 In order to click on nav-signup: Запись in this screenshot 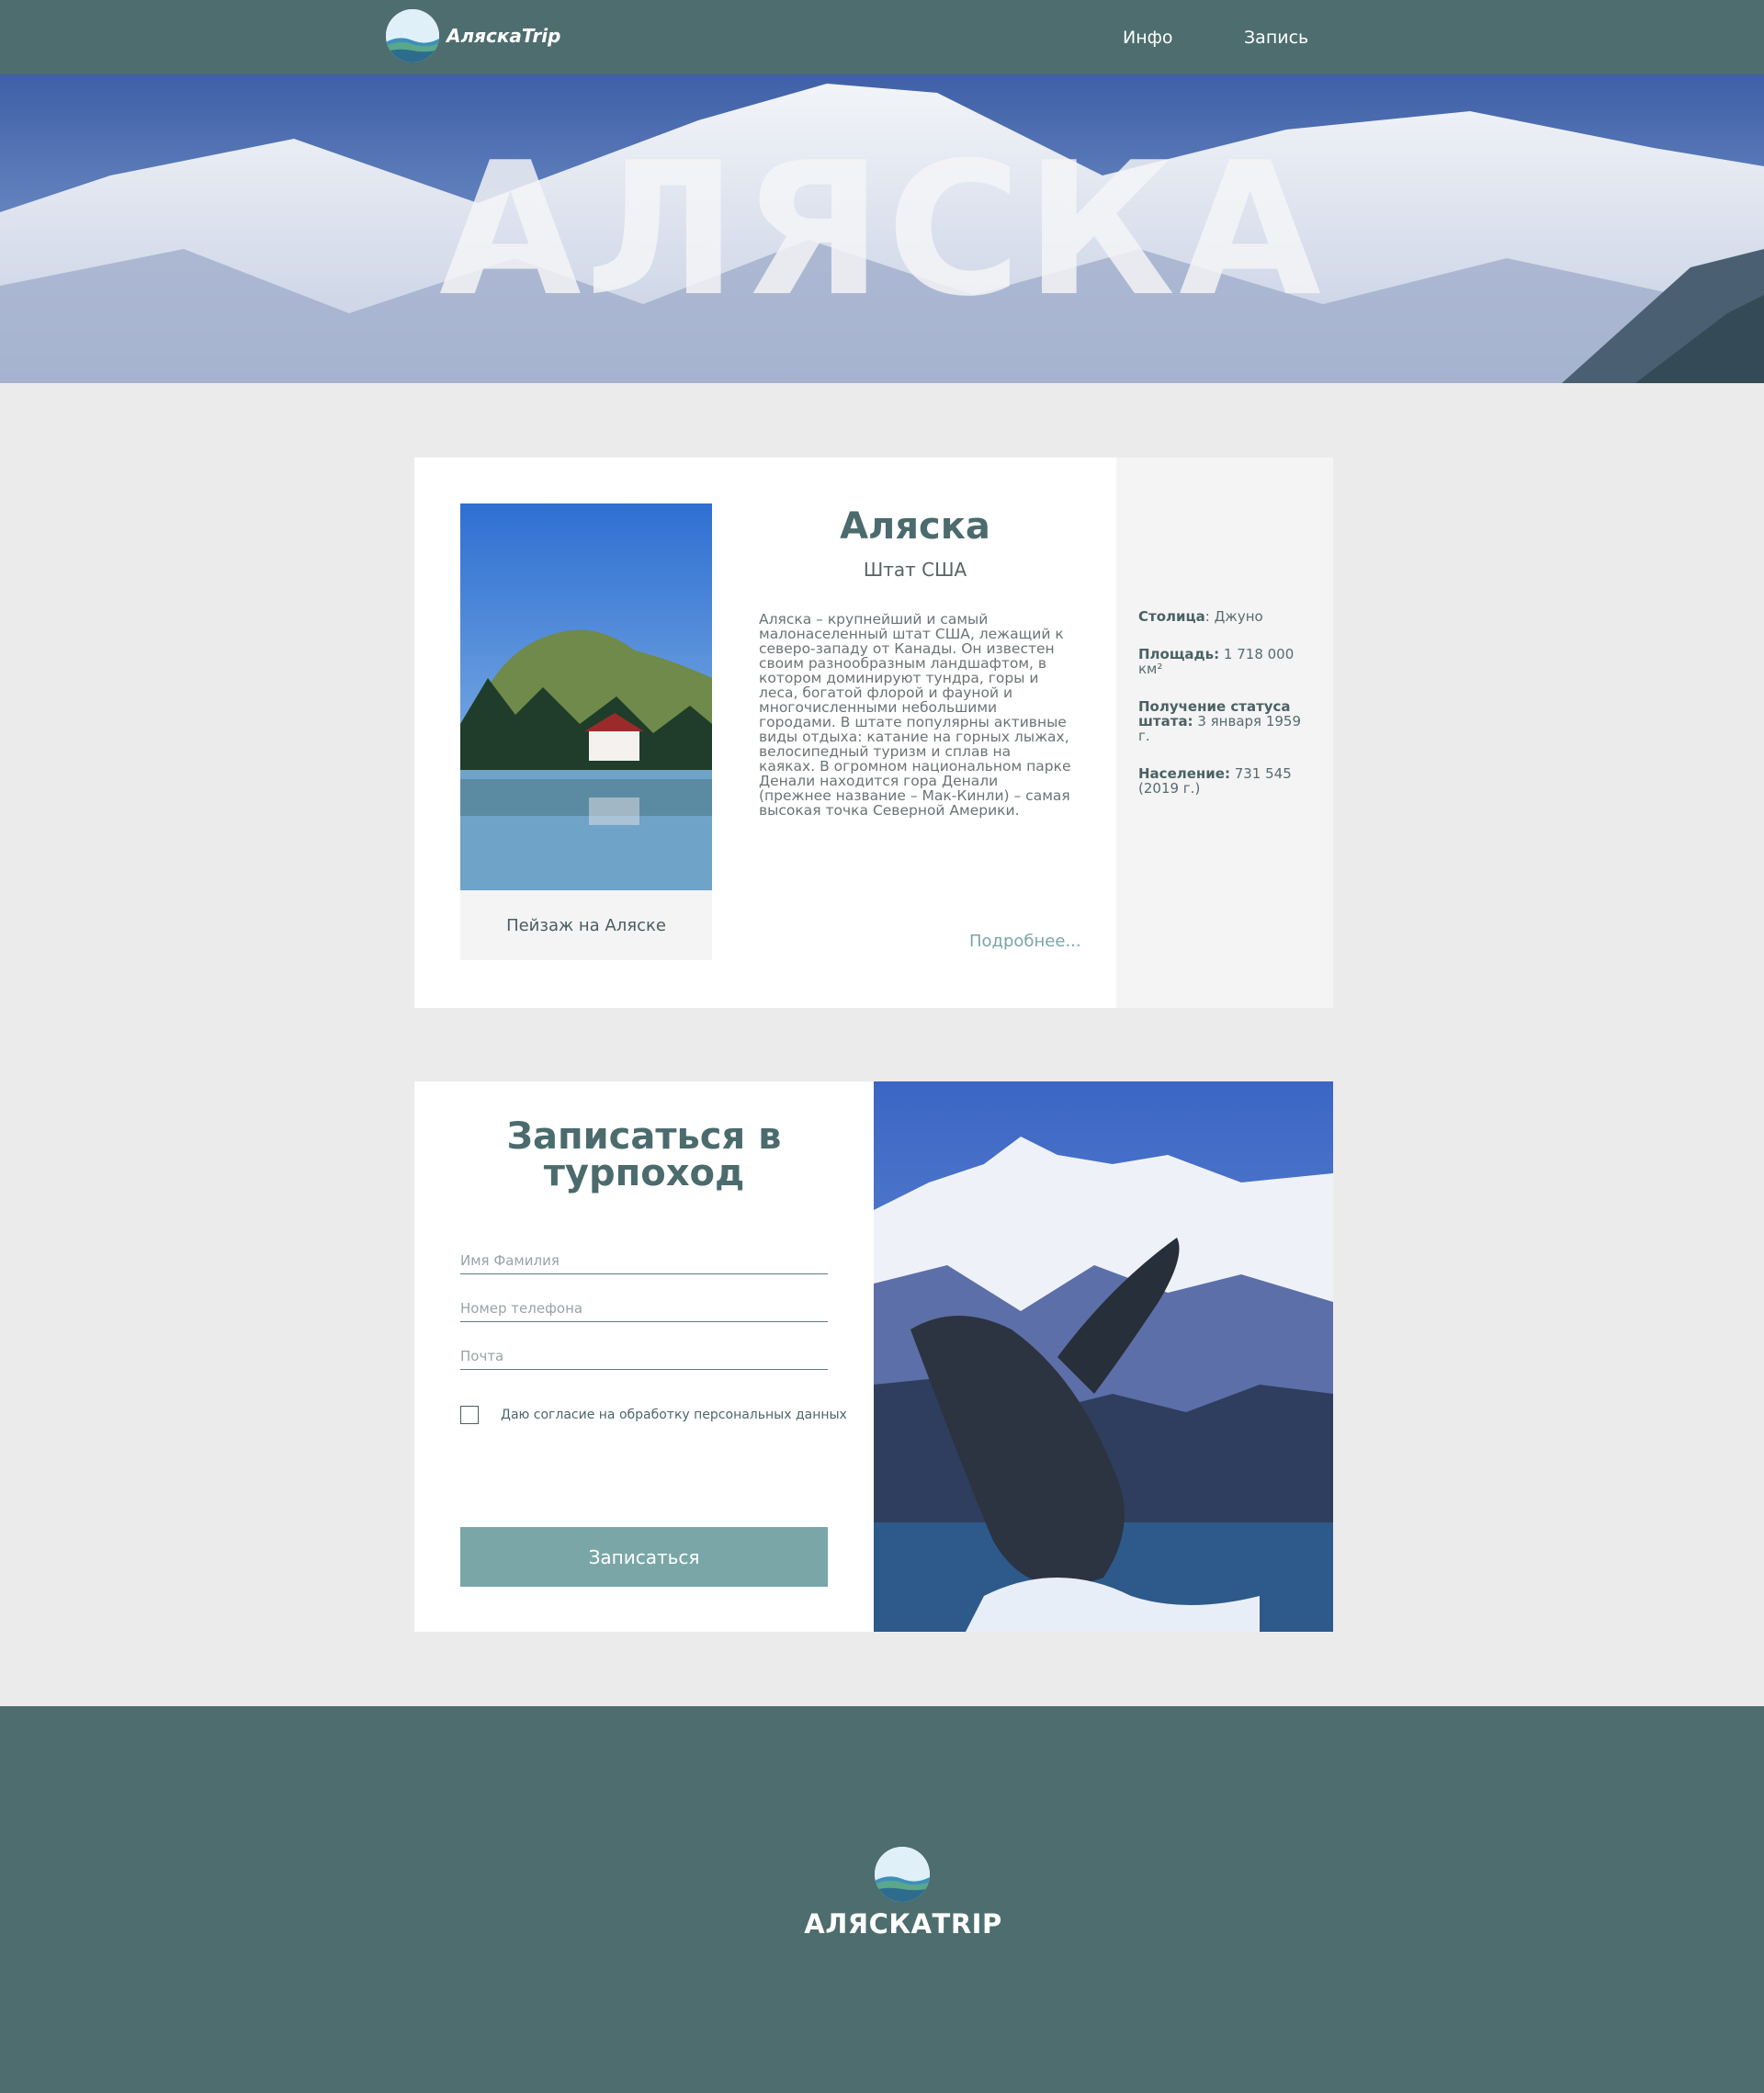, I will do `click(1276, 37)`.